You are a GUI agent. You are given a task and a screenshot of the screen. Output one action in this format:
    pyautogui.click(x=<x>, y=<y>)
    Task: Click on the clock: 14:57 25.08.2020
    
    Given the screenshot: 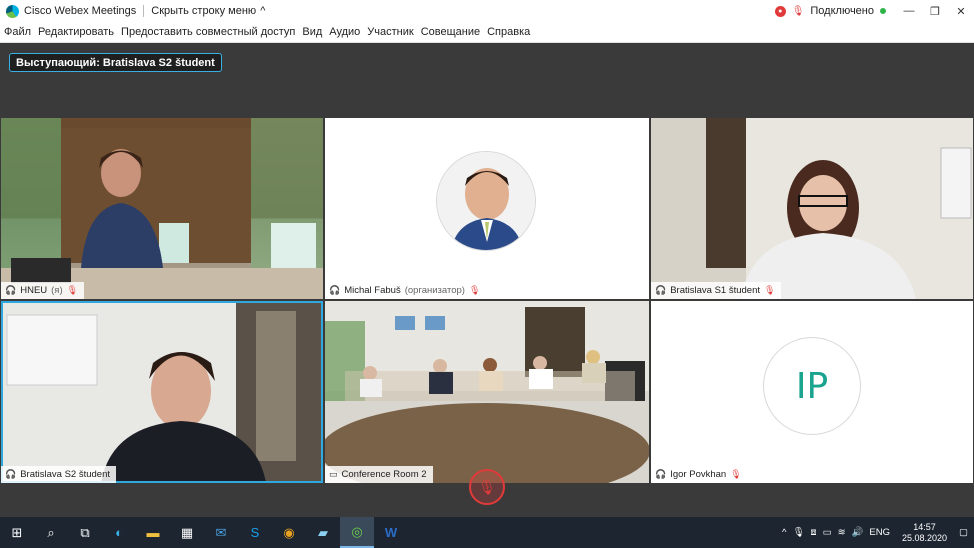 What is the action you would take?
    pyautogui.click(x=924, y=533)
    